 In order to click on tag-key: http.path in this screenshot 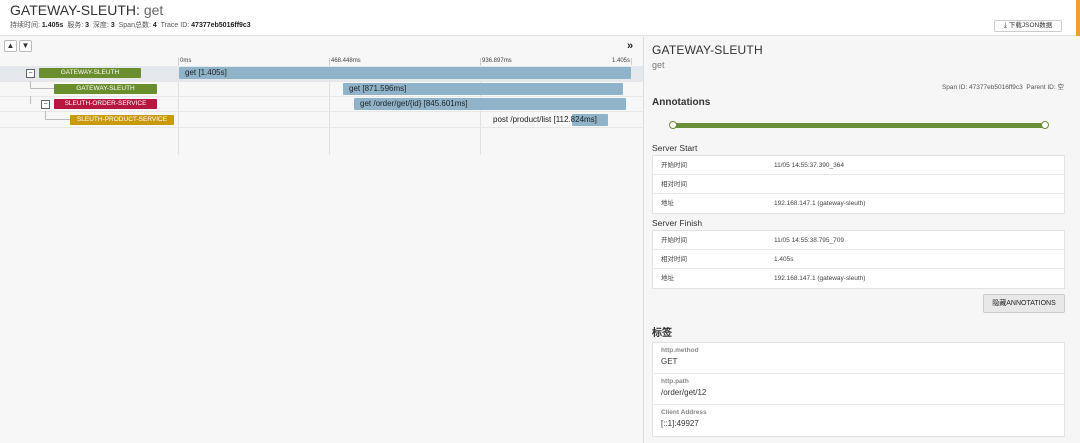, I will do `click(675, 381)`.